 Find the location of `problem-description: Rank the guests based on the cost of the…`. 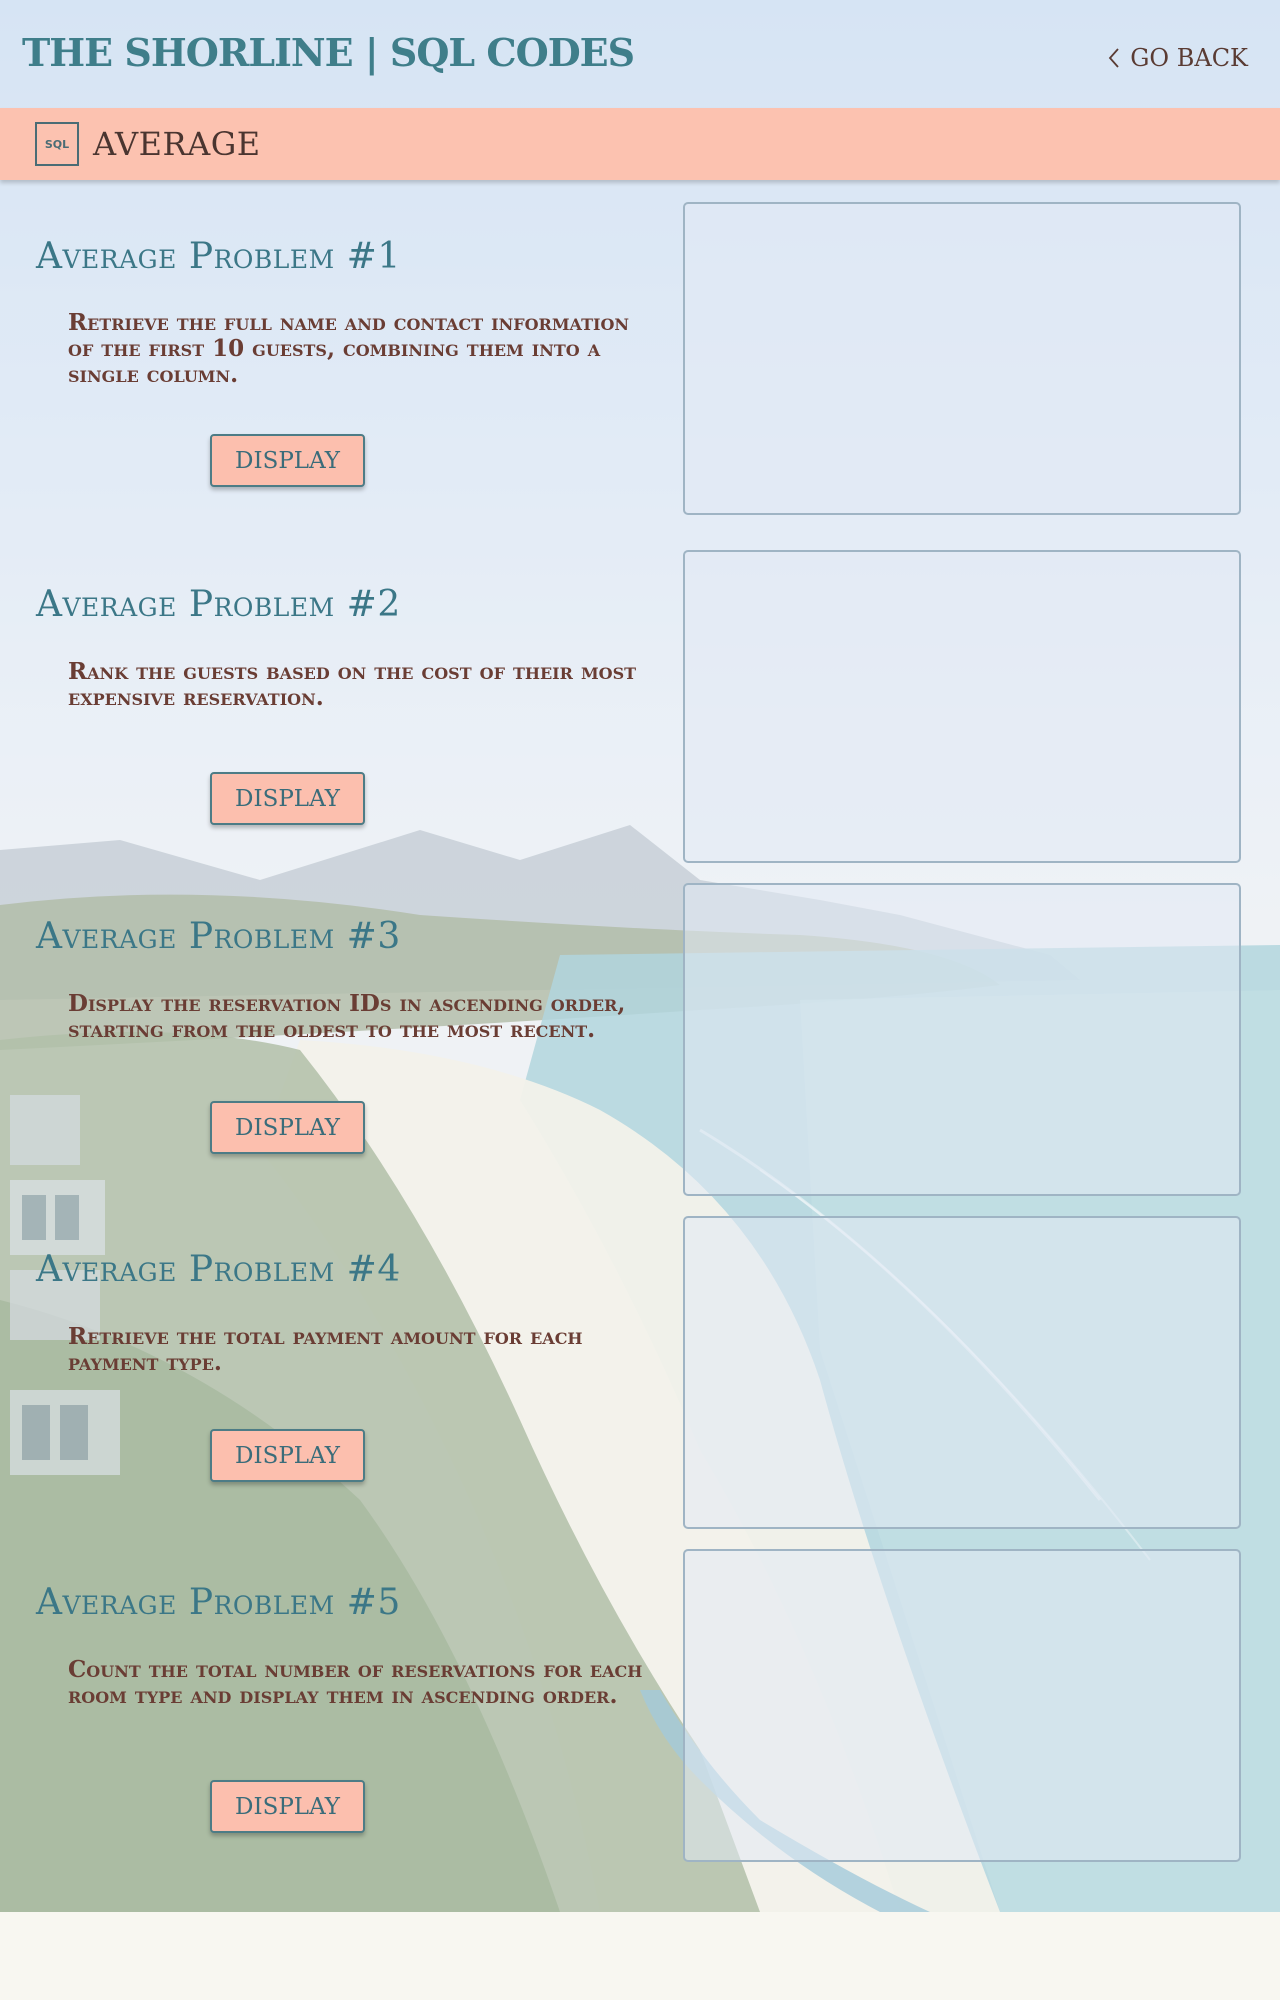

problem-description: Rank the guests based on the cost of the… is located at coordinates (352, 684).